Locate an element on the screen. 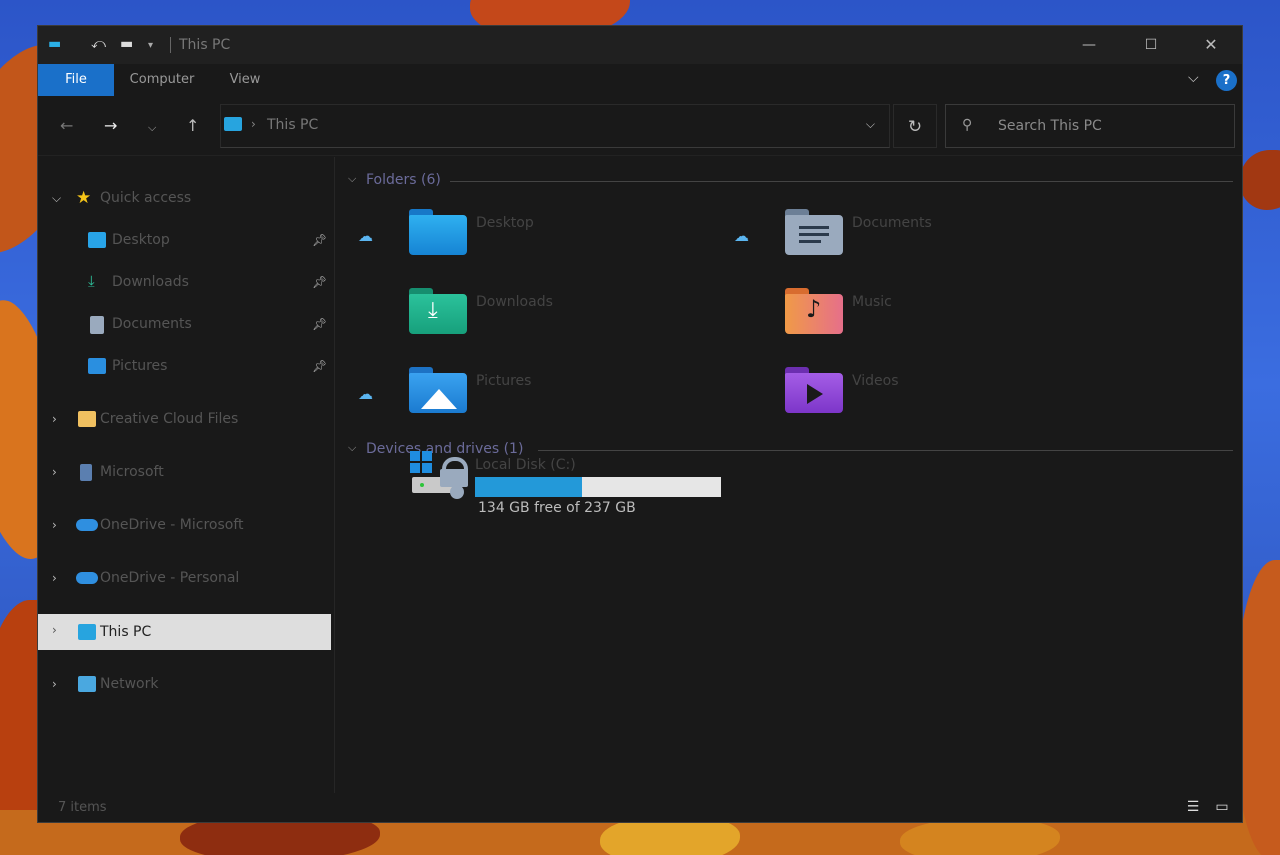  search-box: ⚲ is located at coordinates (1090, 126).